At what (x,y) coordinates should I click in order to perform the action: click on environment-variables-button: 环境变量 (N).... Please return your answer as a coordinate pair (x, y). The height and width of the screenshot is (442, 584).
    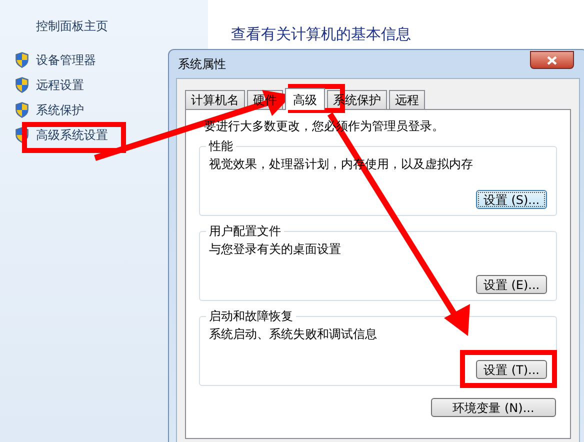
    Looking at the image, I should click on (493, 407).